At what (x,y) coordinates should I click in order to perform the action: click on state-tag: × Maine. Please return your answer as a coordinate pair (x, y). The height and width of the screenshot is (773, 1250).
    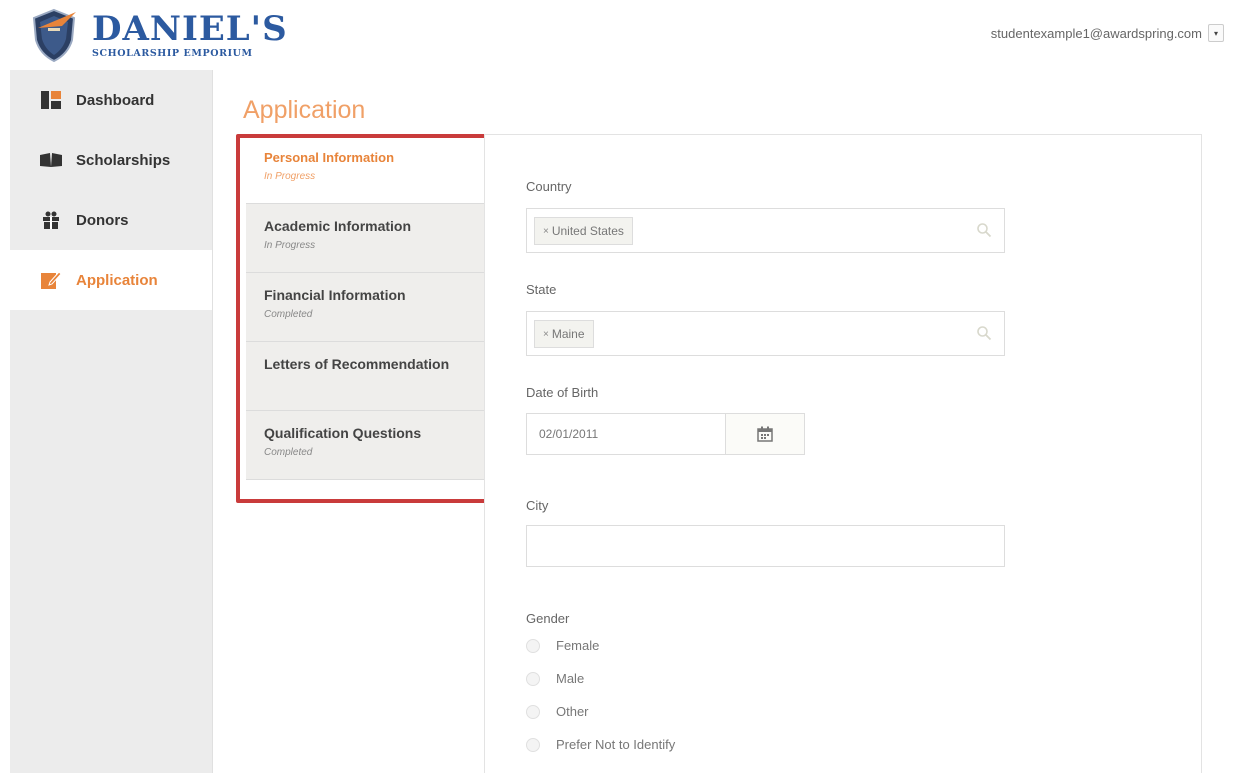
    Looking at the image, I should click on (564, 334).